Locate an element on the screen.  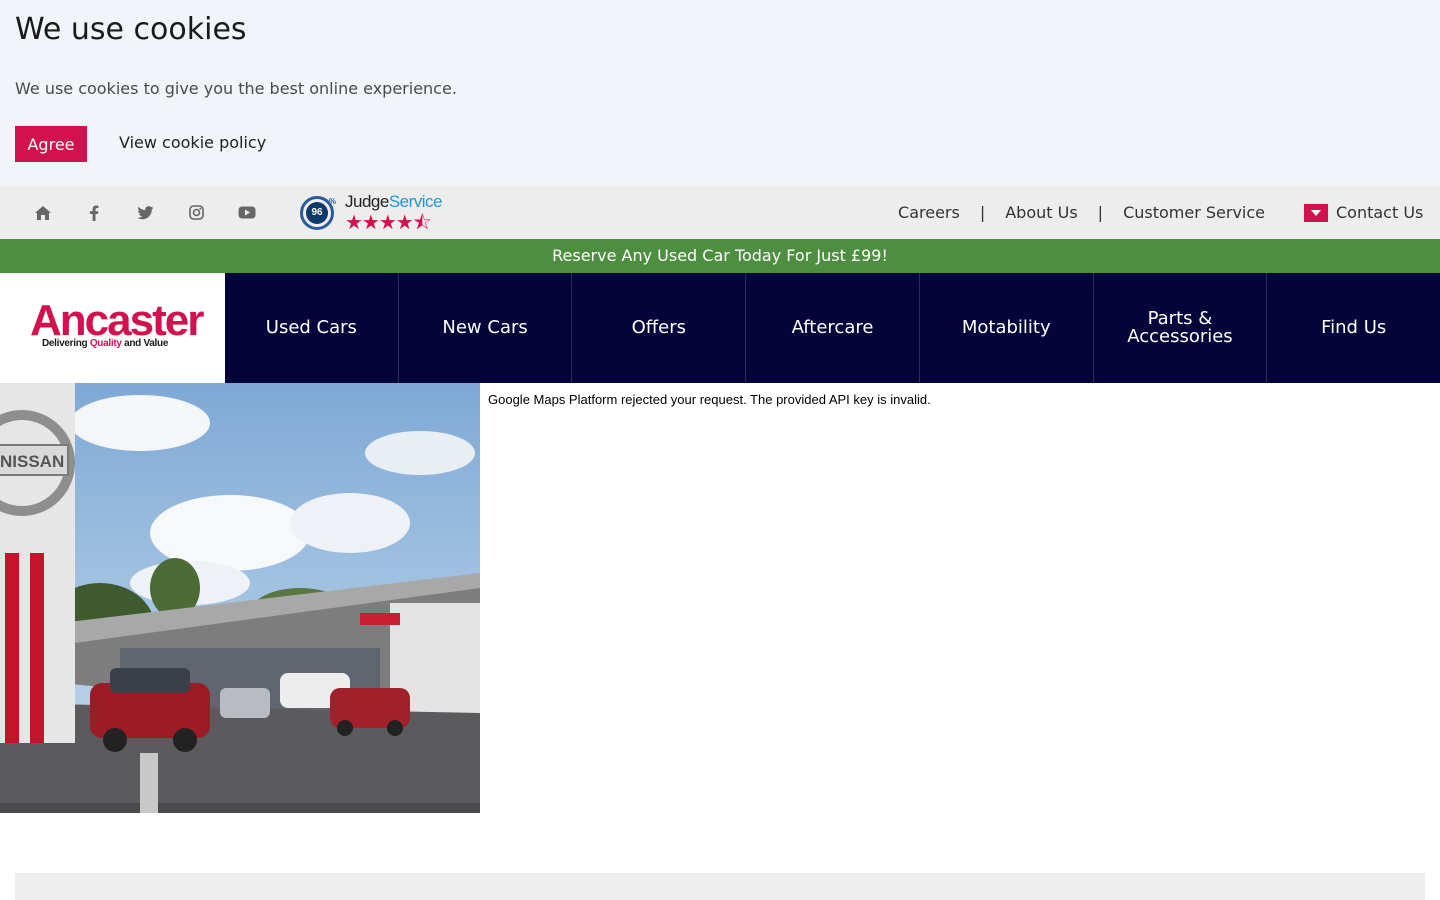
nav-find-us: Find Us is located at coordinates (1353, 328).